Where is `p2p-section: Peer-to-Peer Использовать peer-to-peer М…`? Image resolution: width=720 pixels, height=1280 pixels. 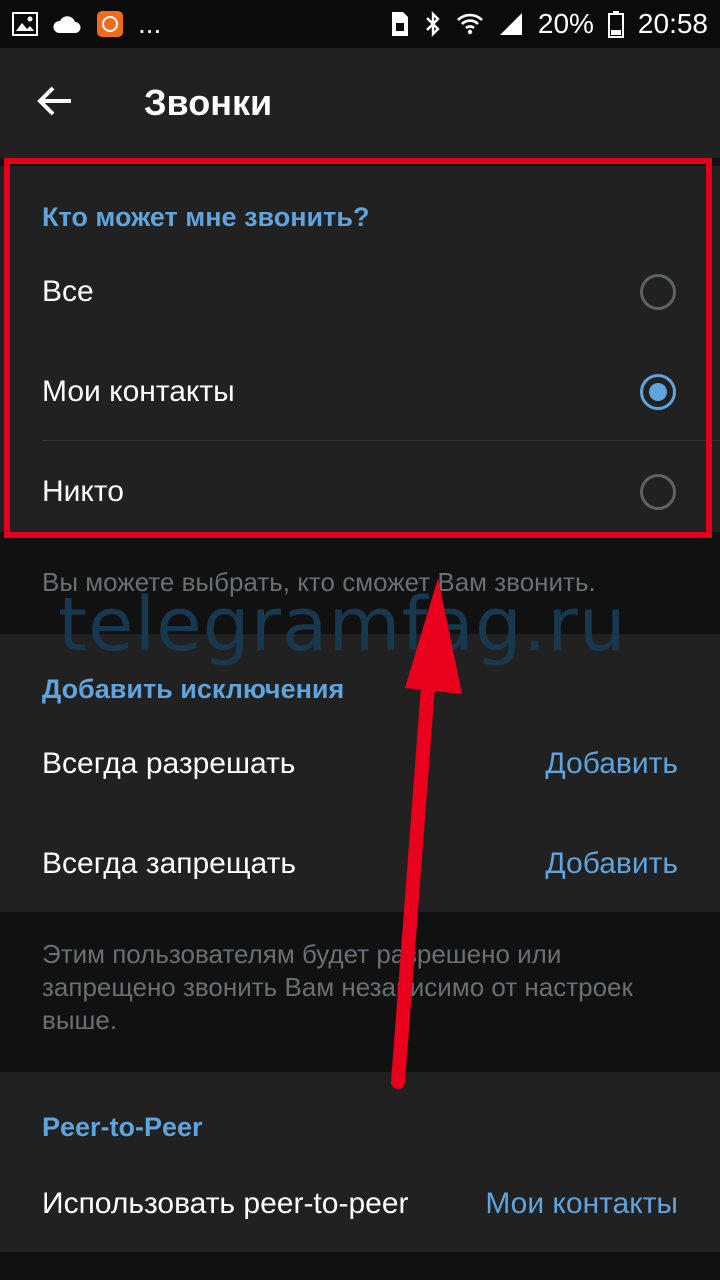 p2p-section: Peer-to-Peer Использовать peer-to-peer М… is located at coordinates (360, 1162).